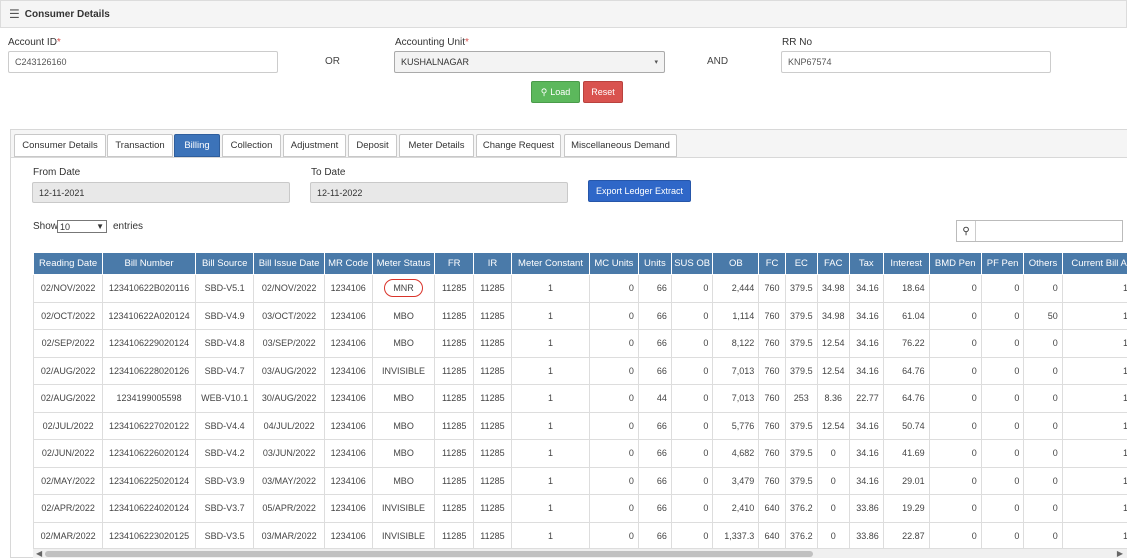 The height and width of the screenshot is (558, 1127). Describe the element at coordinates (866, 315) in the screenshot. I see `table-cell: 34.16` at that location.